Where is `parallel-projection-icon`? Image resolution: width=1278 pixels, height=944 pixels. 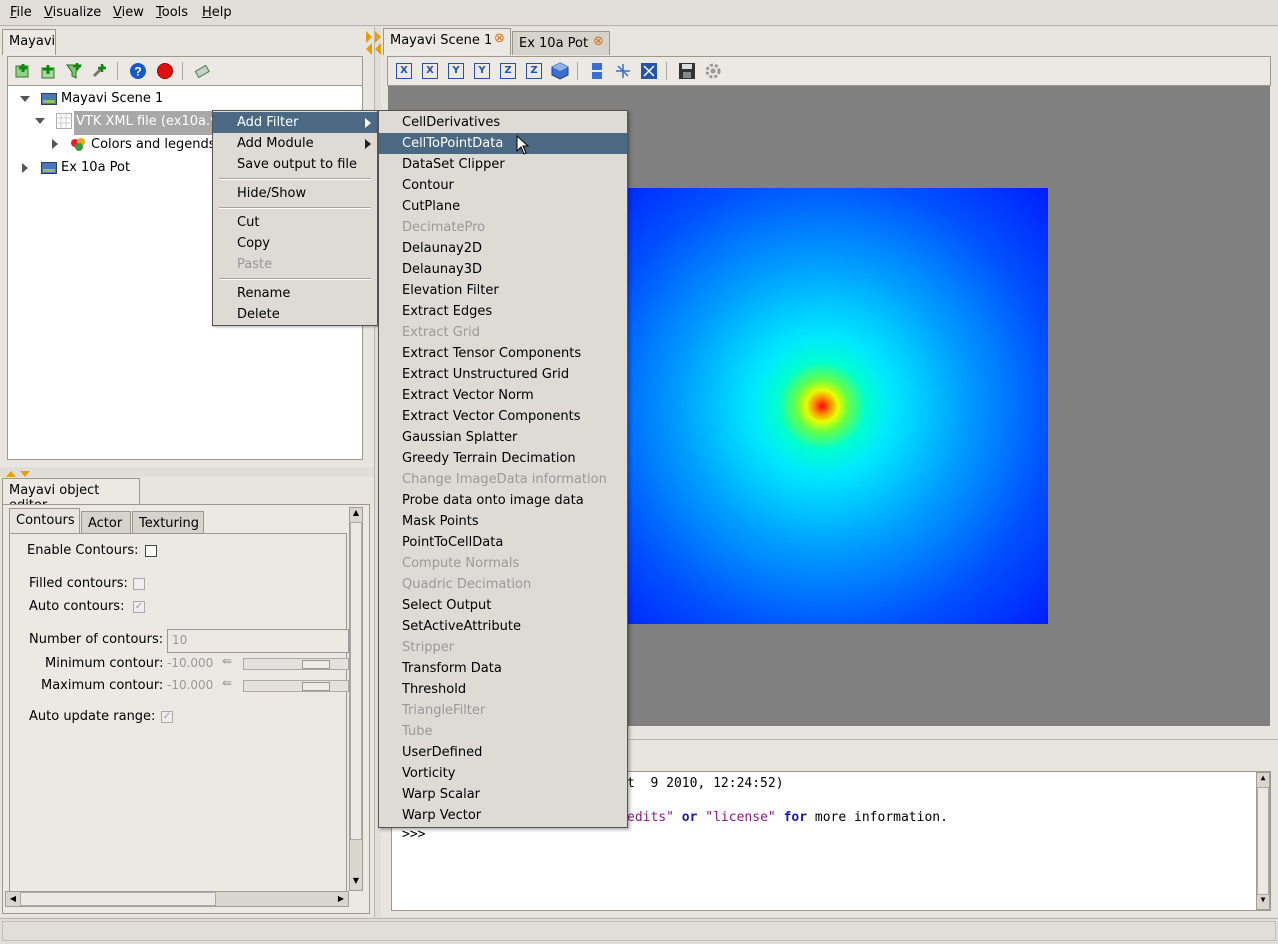
parallel-projection-icon is located at coordinates (597, 71).